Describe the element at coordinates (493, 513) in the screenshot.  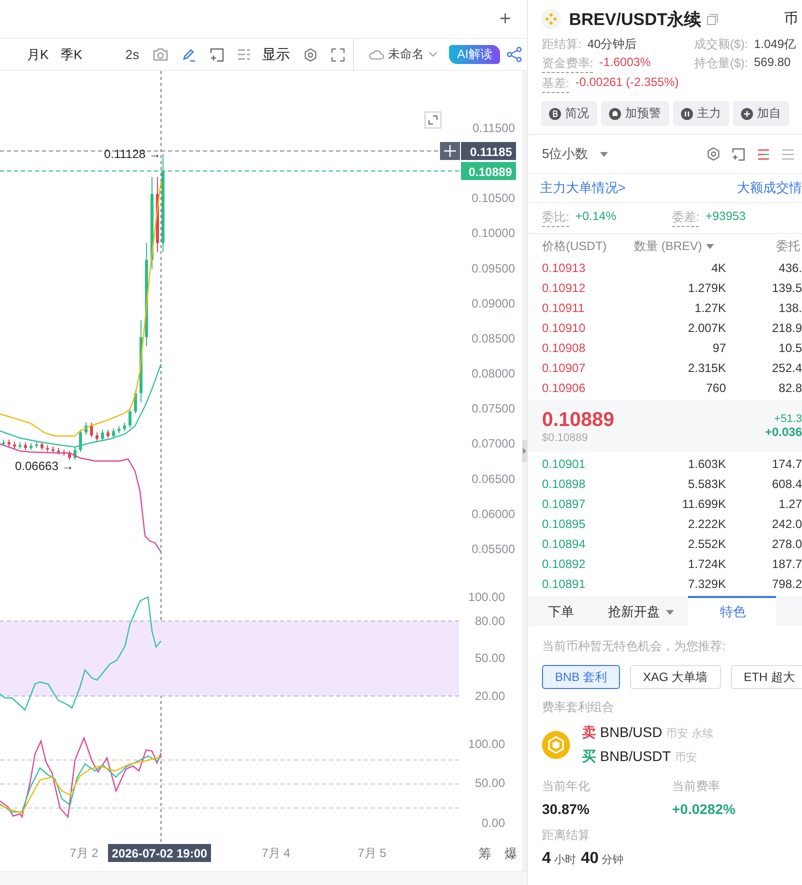
I see `price-axis-label: 0.06000` at that location.